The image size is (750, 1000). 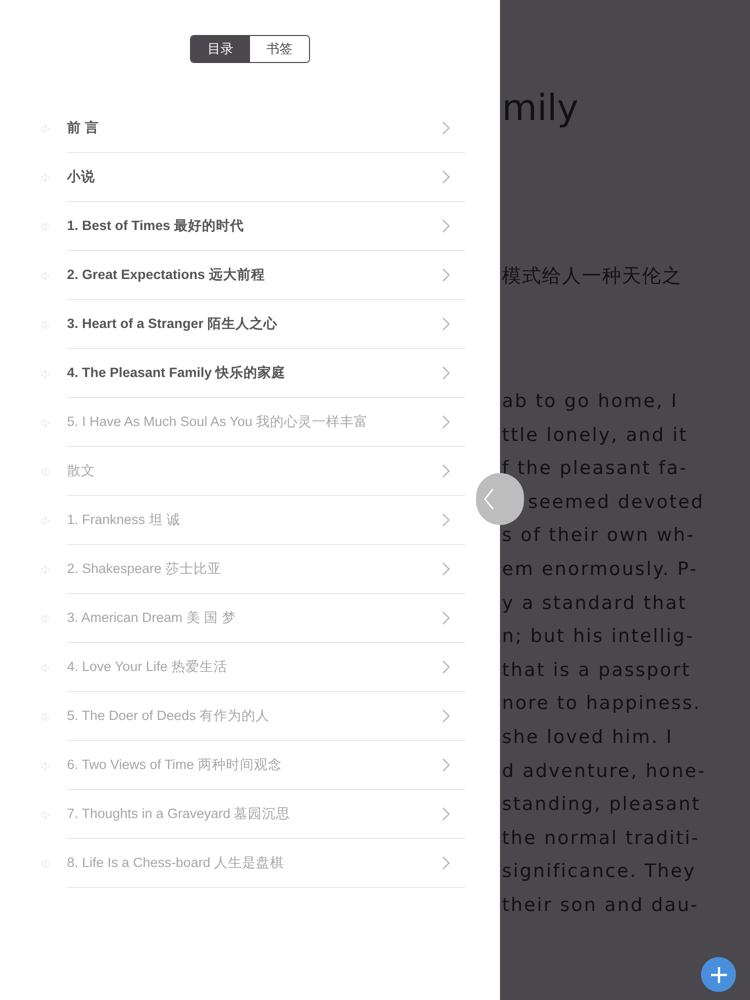 What do you see at coordinates (266, 275) in the screenshot?
I see `chapter-item: 2. Great Expectations 远大前程` at bounding box center [266, 275].